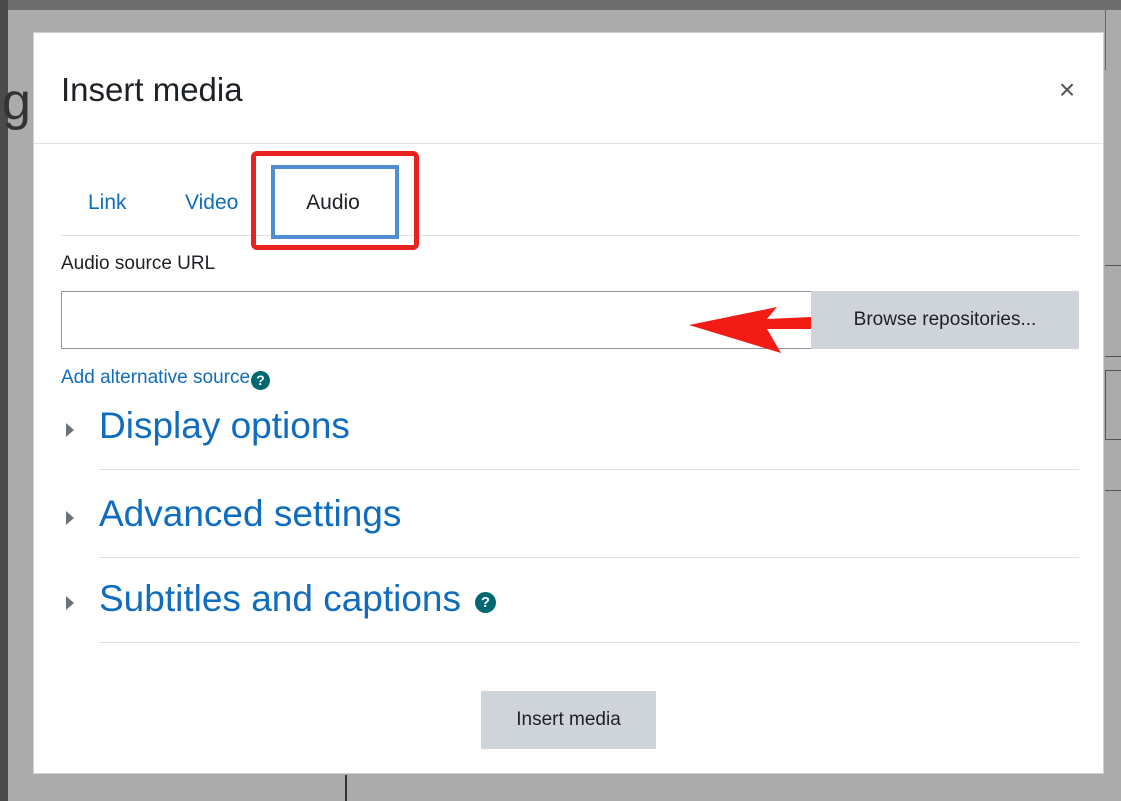 The image size is (1121, 801). I want to click on section-title-wrapper: Subtitles and captions?, so click(298, 599).